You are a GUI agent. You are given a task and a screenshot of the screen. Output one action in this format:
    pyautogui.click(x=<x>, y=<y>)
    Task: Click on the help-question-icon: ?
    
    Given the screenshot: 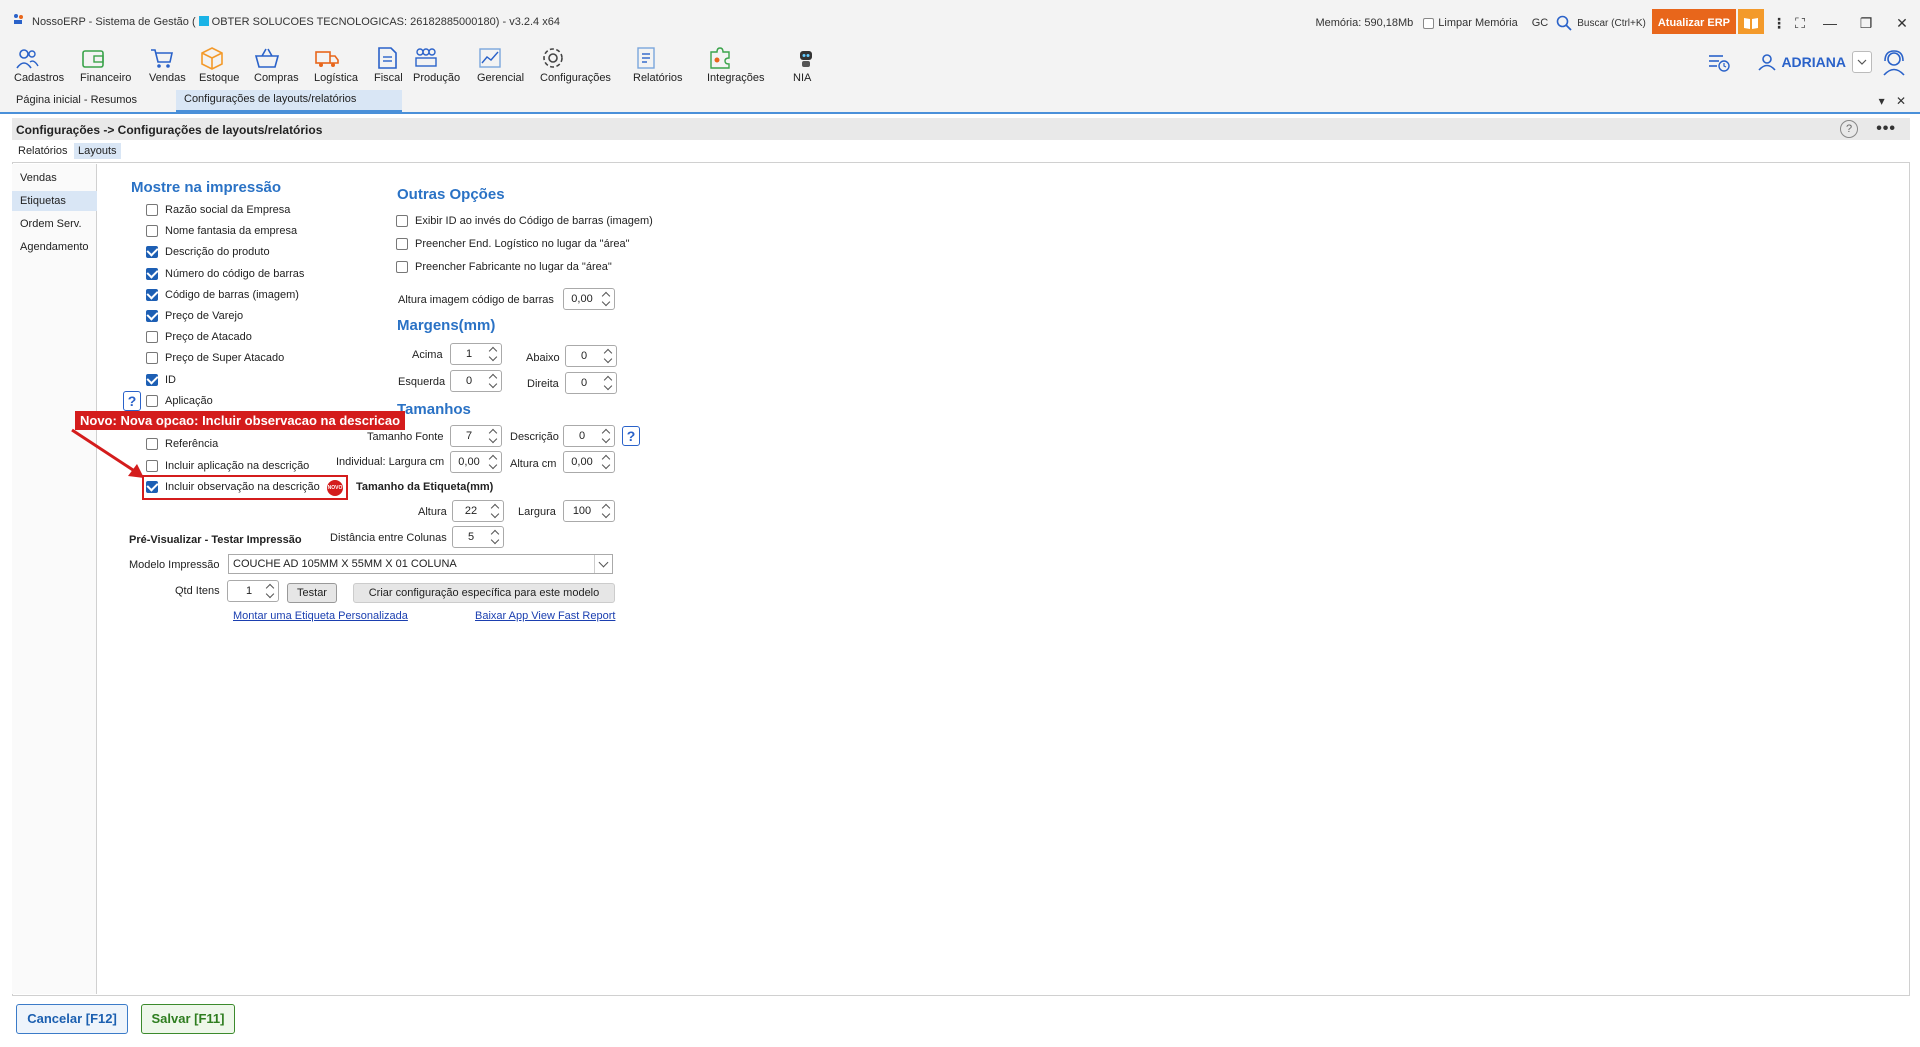 What is the action you would take?
    pyautogui.click(x=132, y=401)
    